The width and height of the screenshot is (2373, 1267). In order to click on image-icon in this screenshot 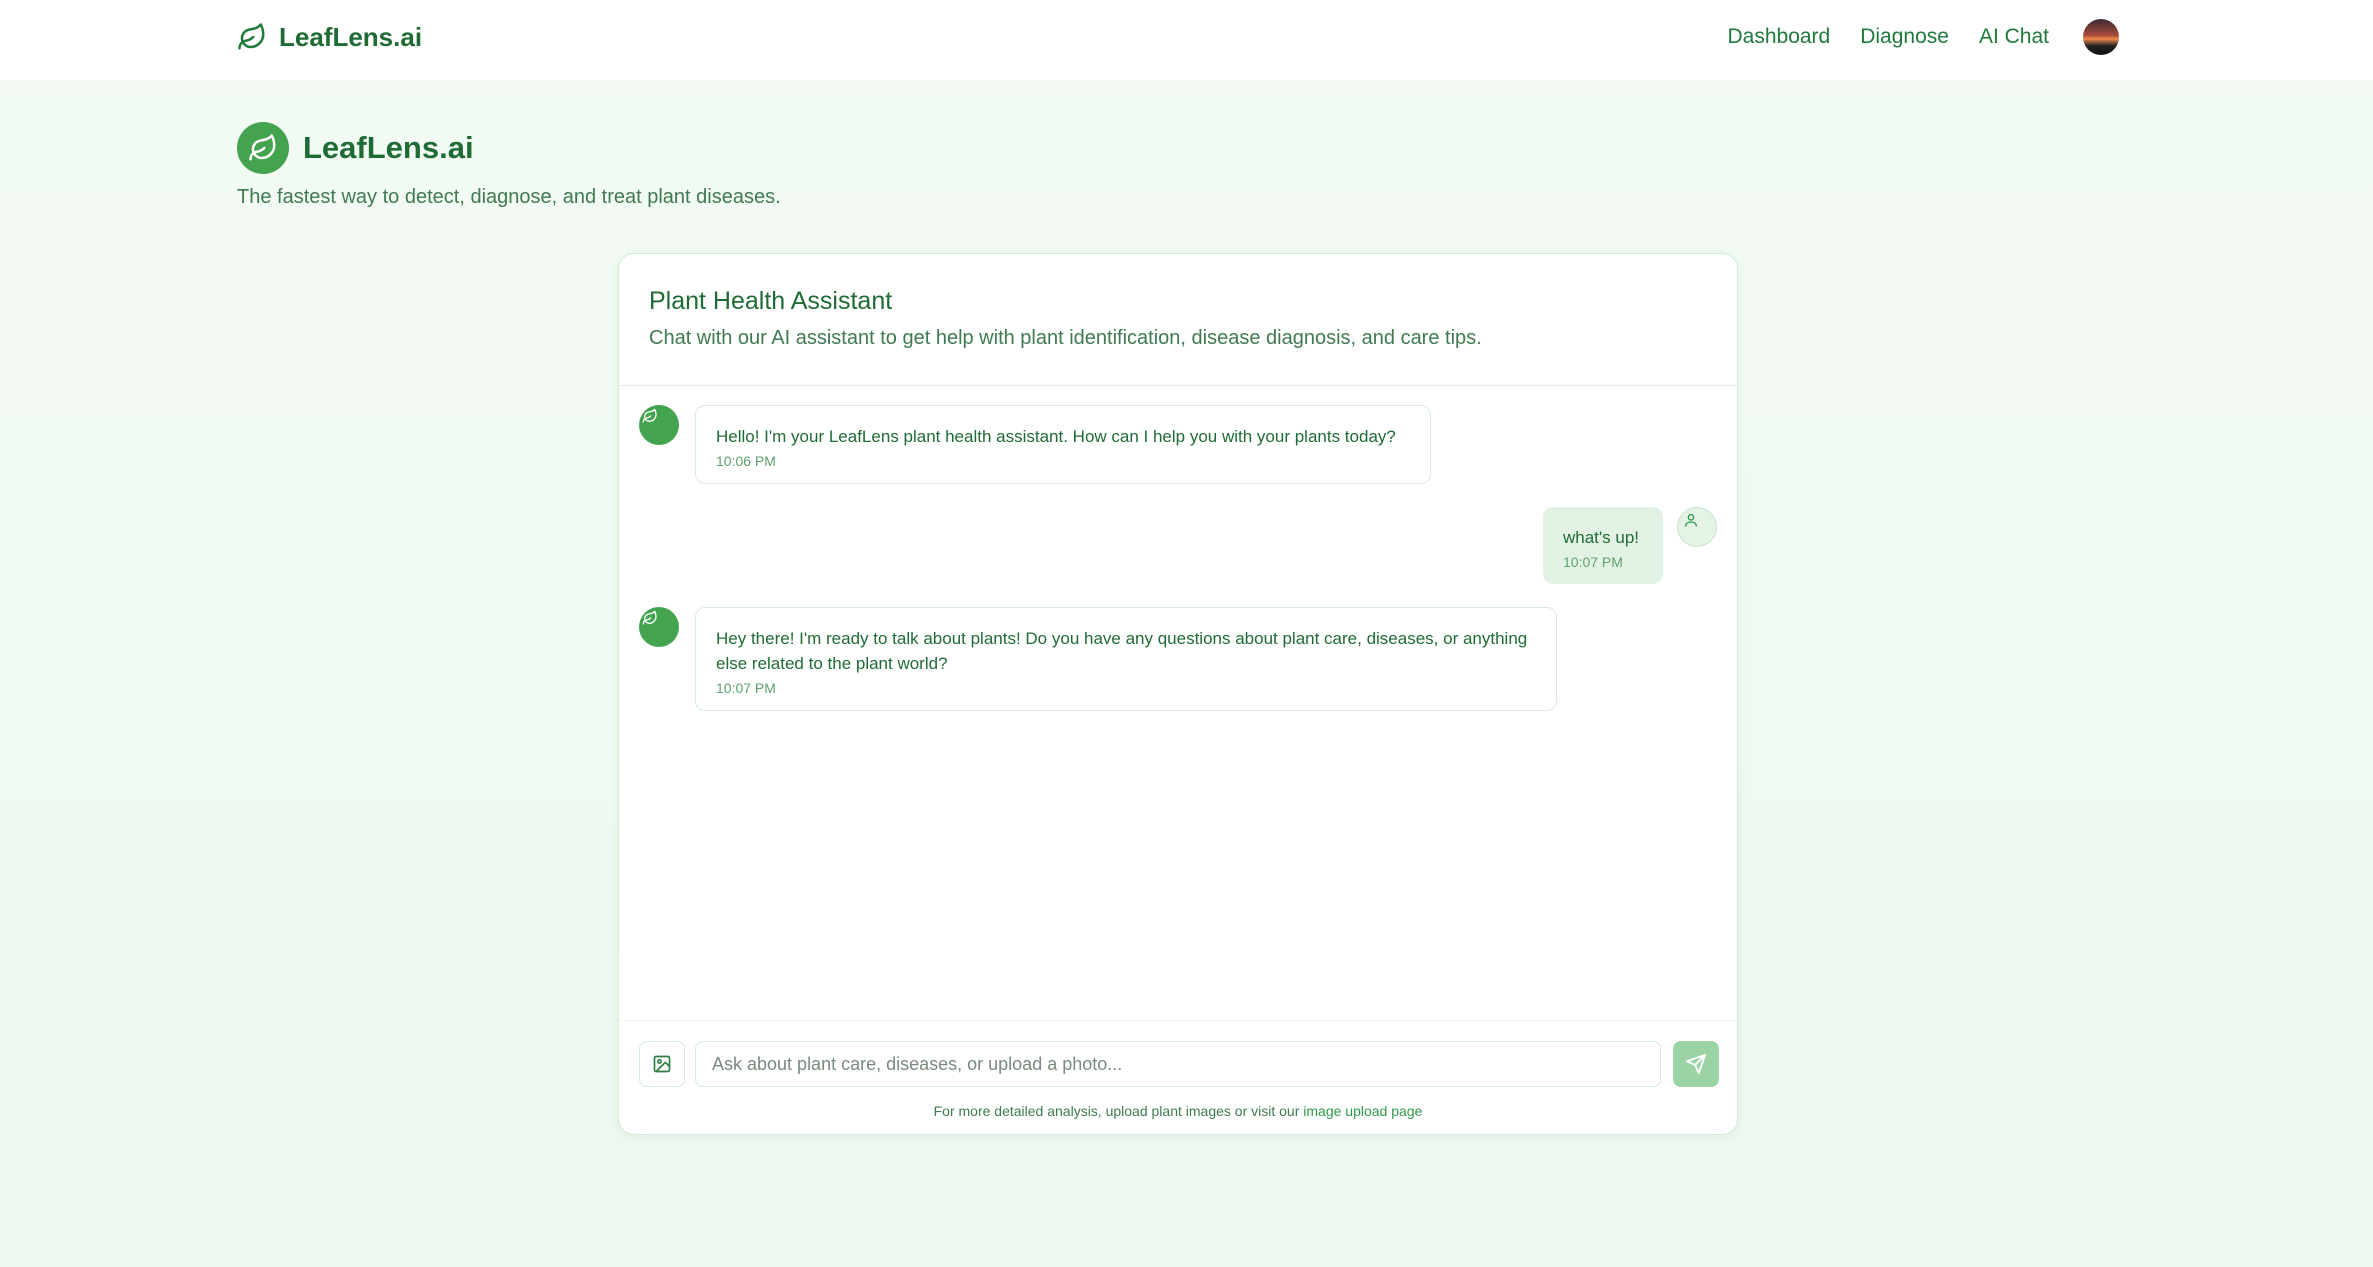, I will do `click(662, 1064)`.